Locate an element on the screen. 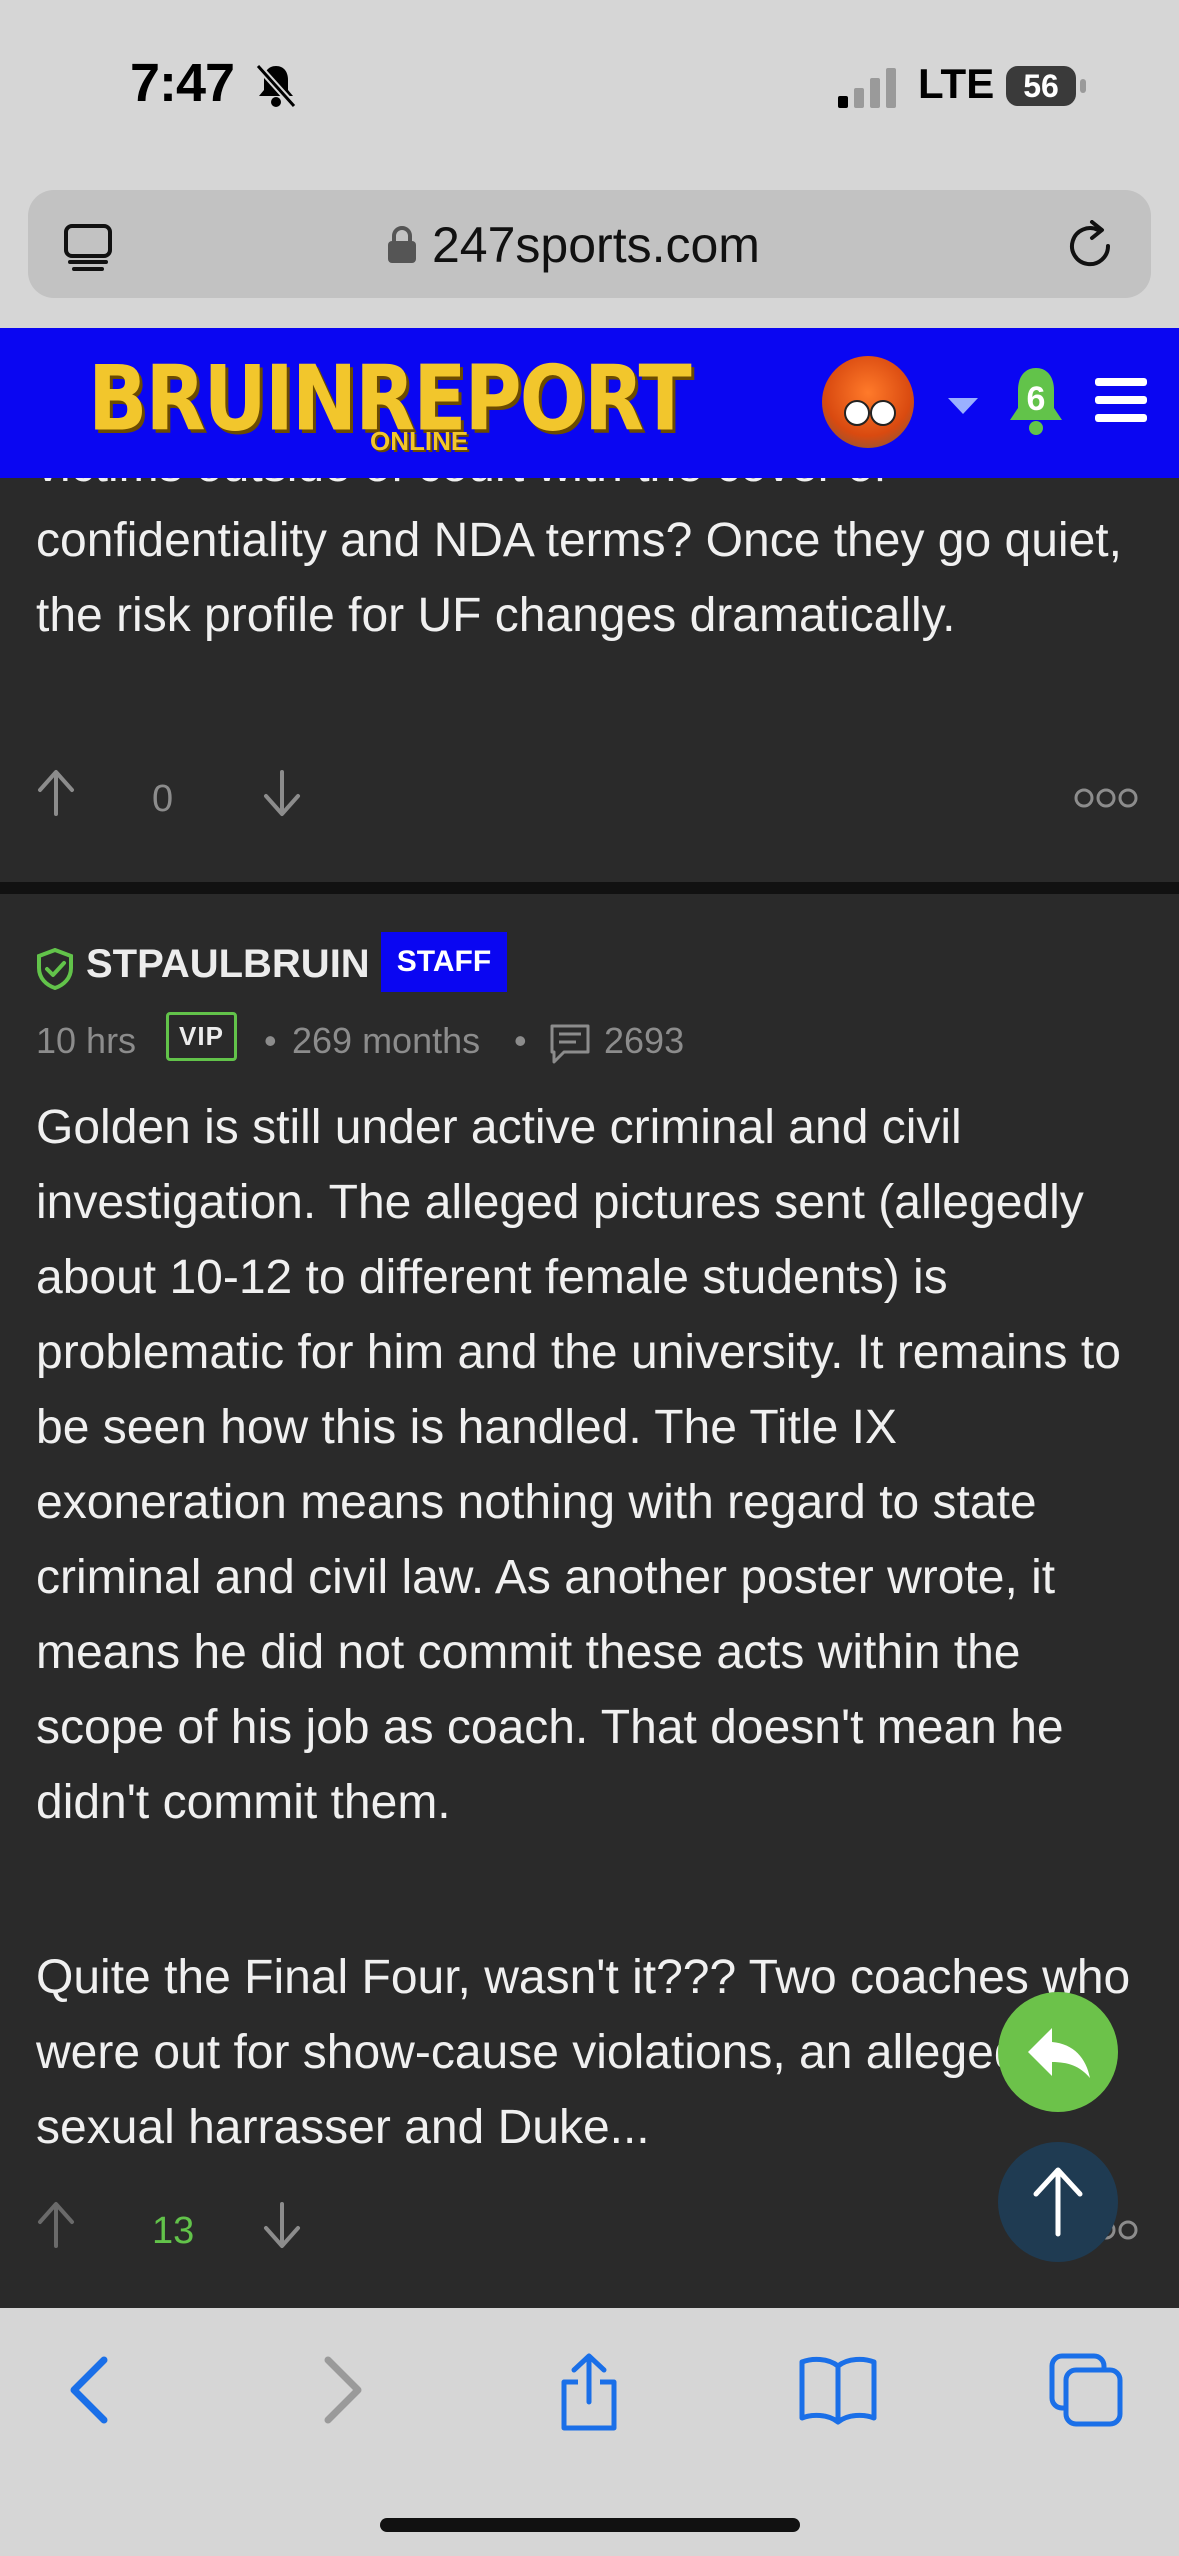  avatar is located at coordinates (868, 402).